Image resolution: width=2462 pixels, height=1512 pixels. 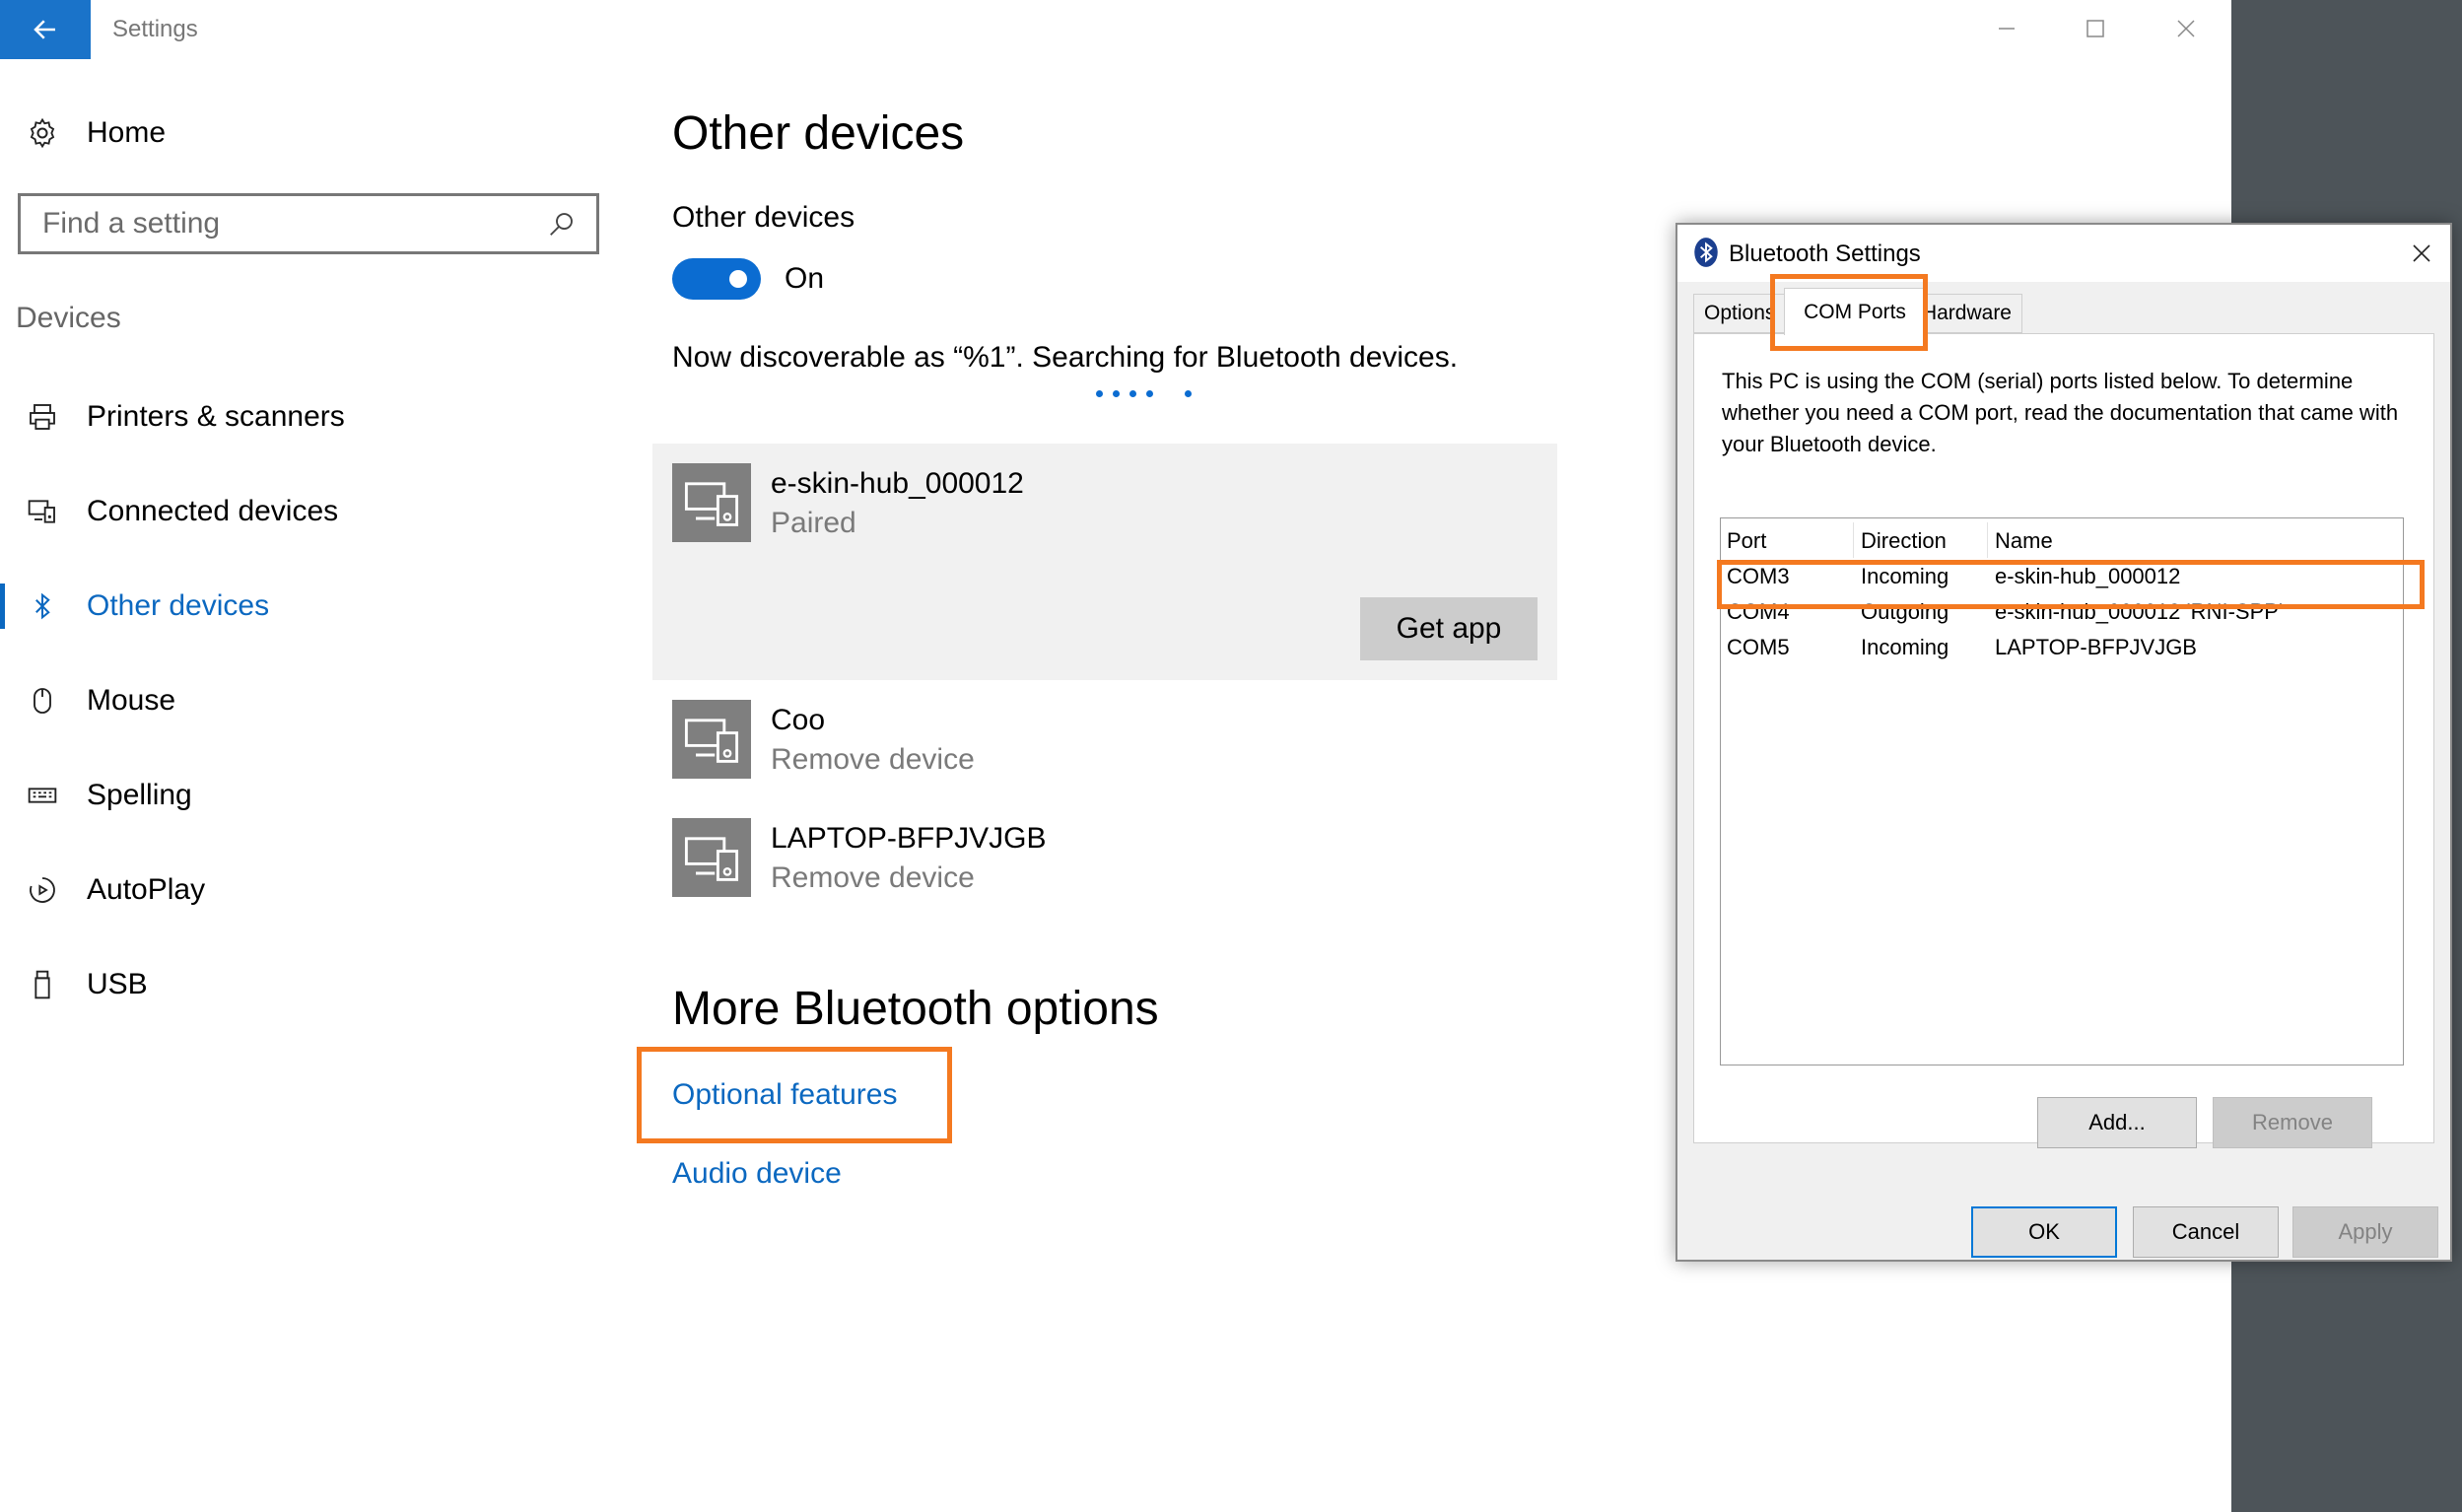 I want to click on cancel-button: Cancel, so click(x=2206, y=1232).